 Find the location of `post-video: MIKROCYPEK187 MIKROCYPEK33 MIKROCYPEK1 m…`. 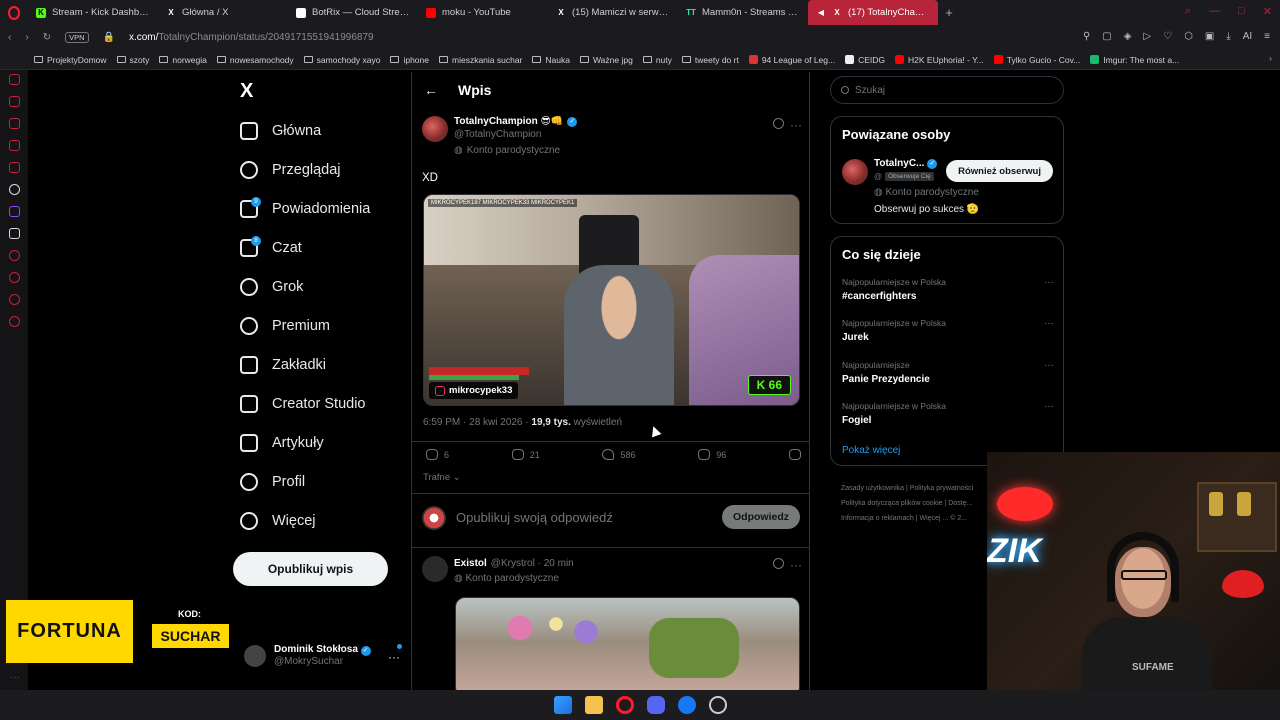

post-video: MIKROCYPEK187 MIKROCYPEK33 MIKROCYPEK1 m… is located at coordinates (611, 300).